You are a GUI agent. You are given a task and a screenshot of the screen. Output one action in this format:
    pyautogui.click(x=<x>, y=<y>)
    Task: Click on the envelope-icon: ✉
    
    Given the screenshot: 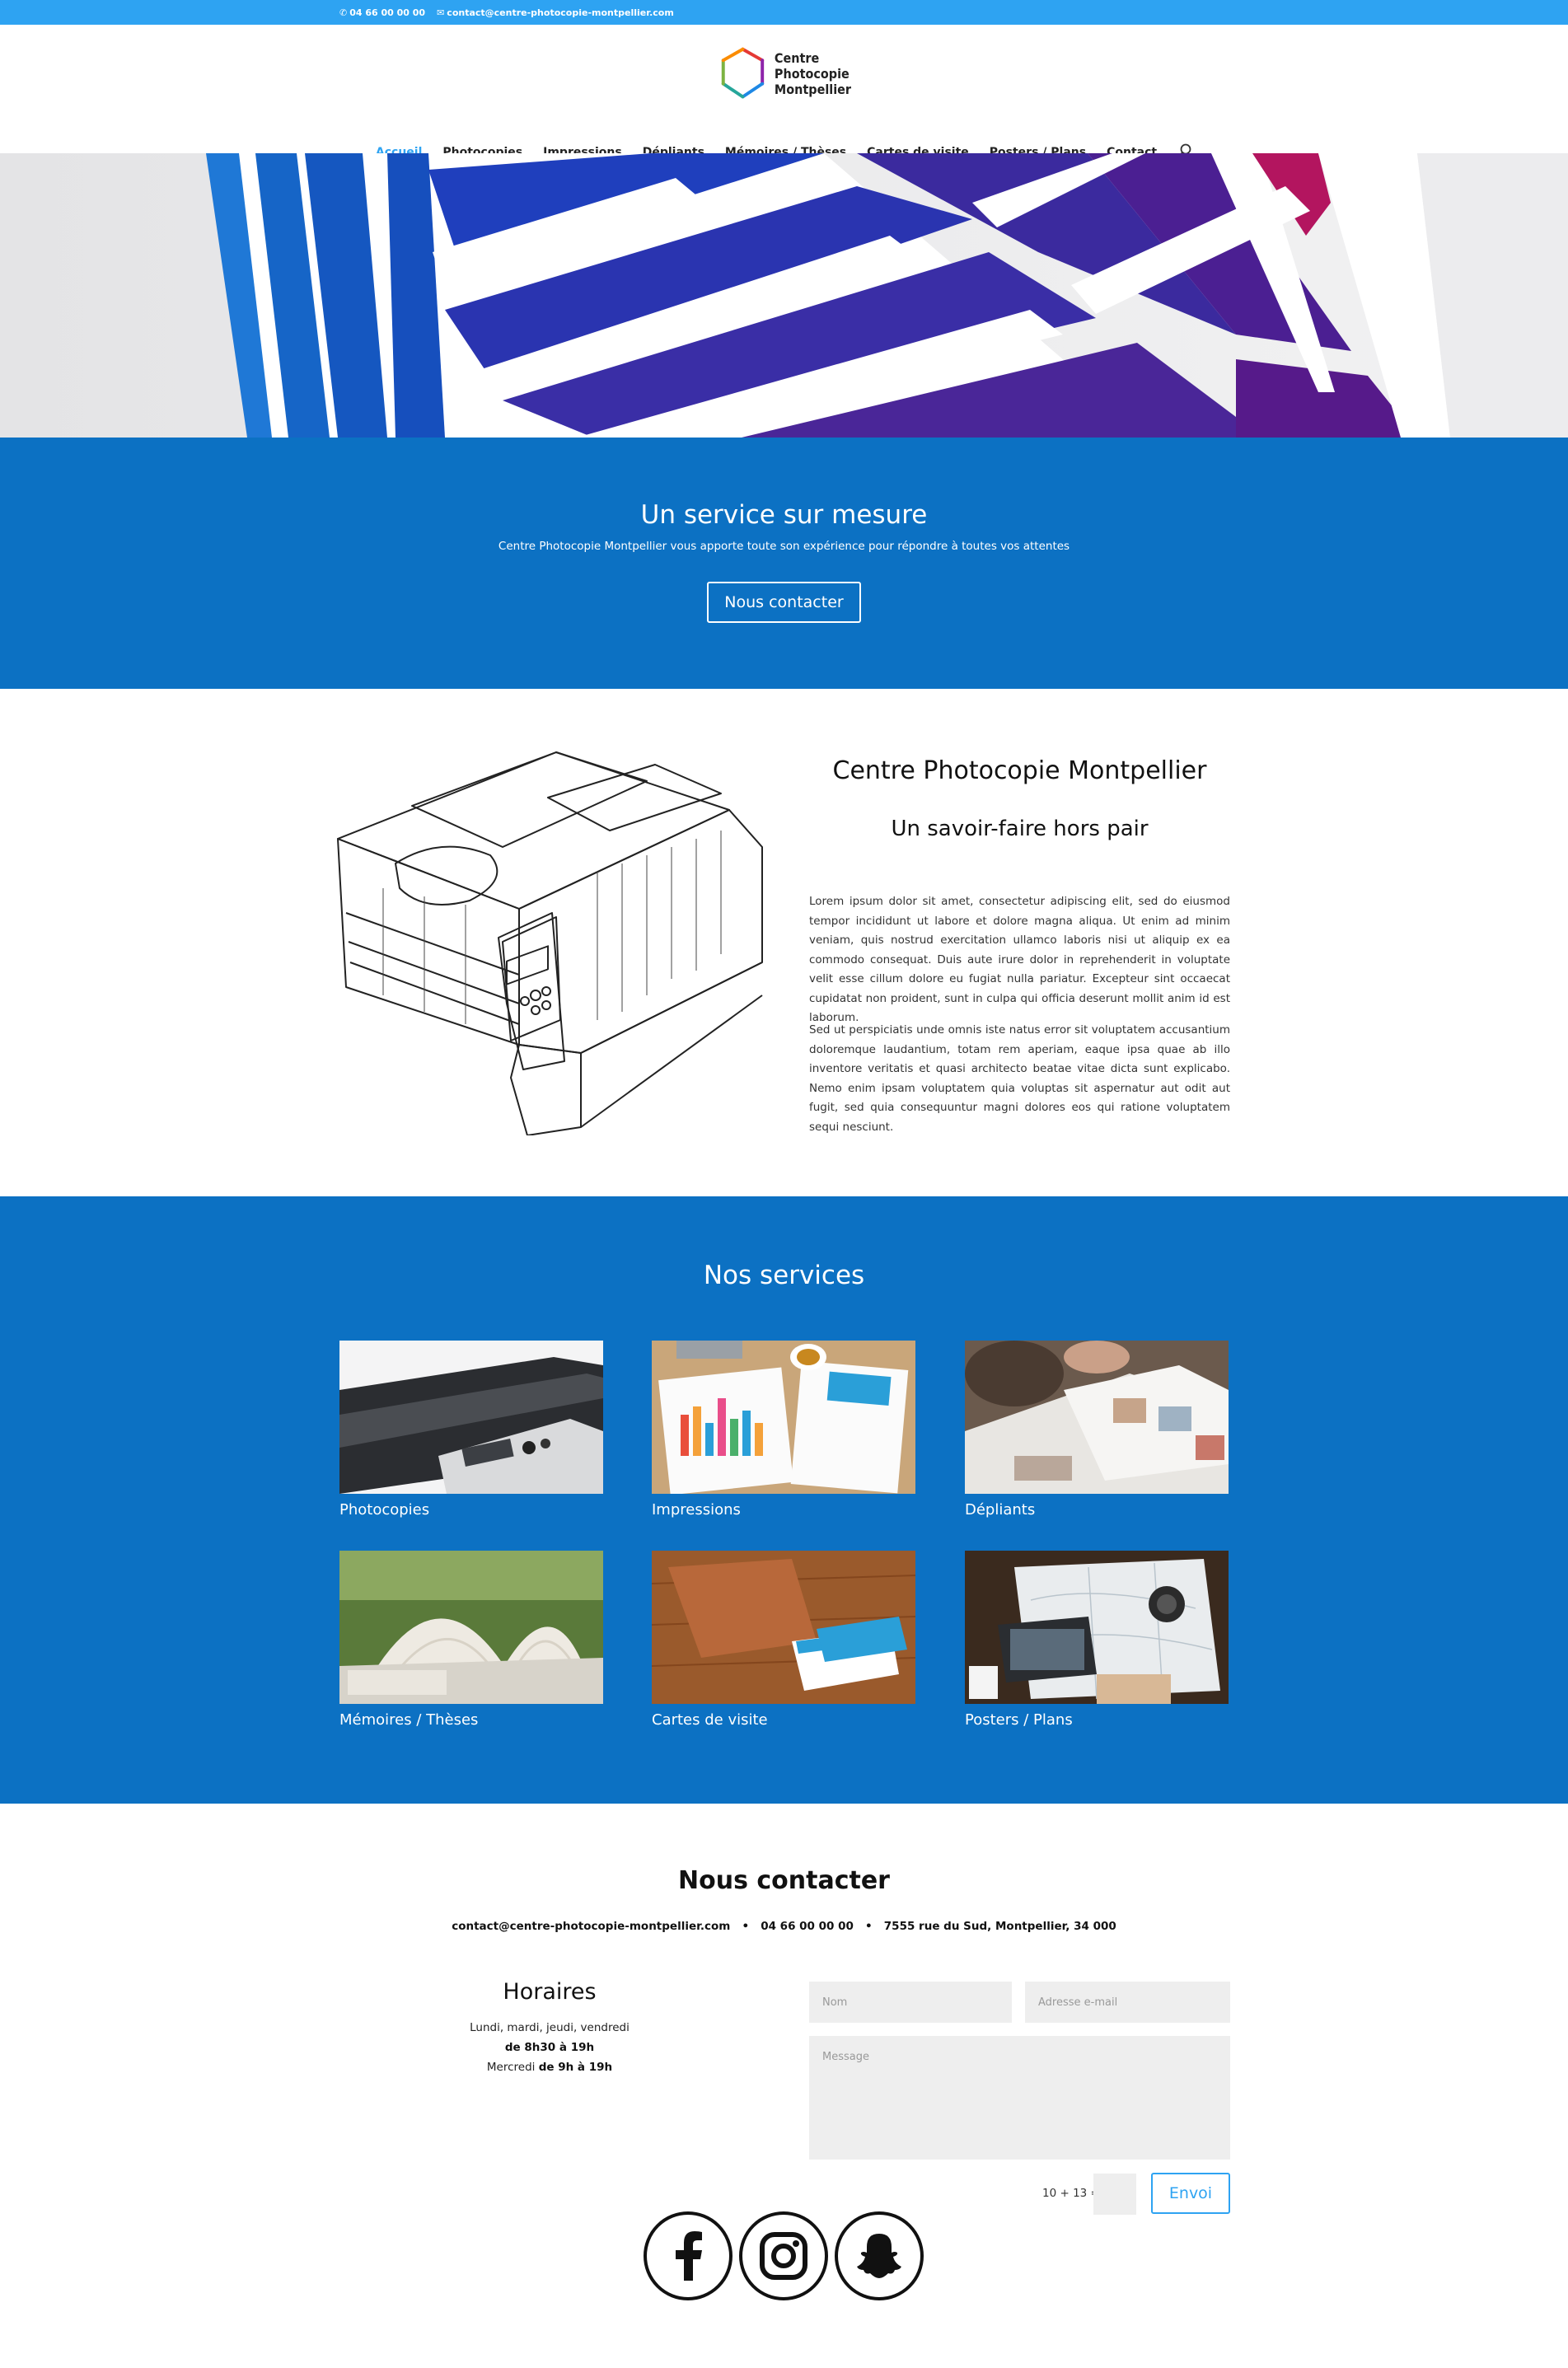 What is the action you would take?
    pyautogui.click(x=441, y=12)
    